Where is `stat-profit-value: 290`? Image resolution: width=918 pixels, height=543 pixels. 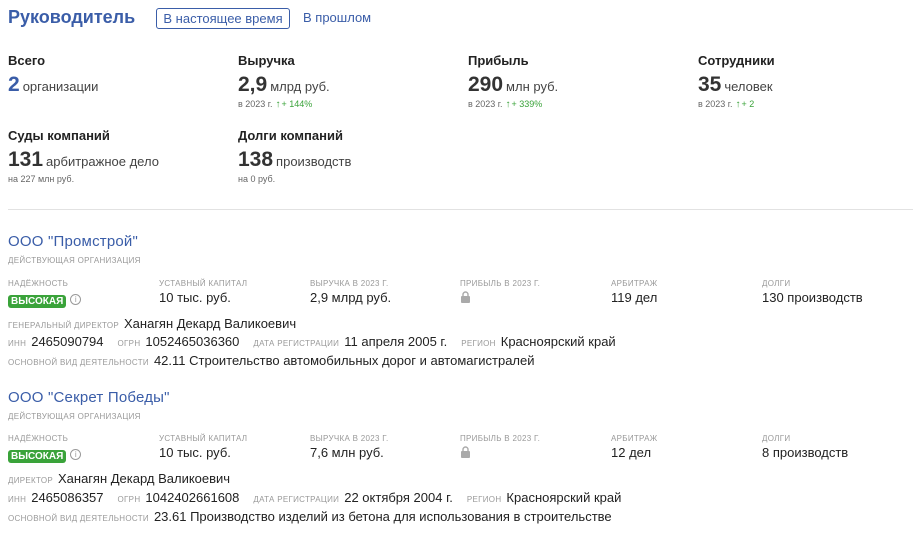 stat-profit-value: 290 is located at coordinates (486, 84).